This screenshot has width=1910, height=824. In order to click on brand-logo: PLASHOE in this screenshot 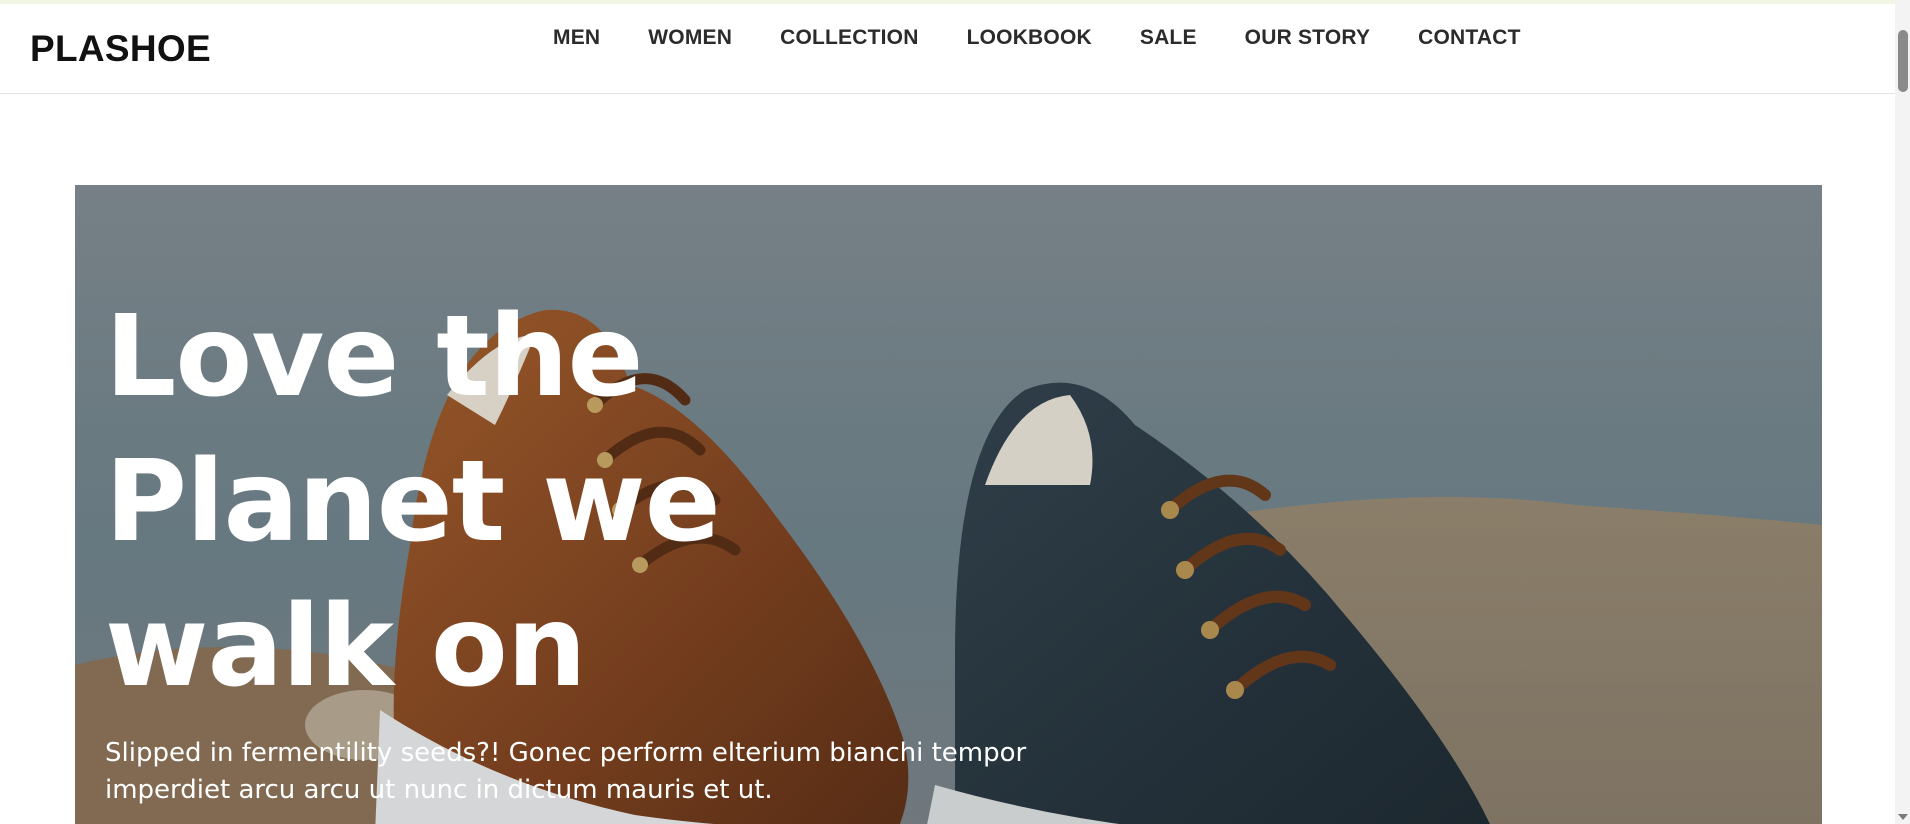, I will do `click(120, 49)`.